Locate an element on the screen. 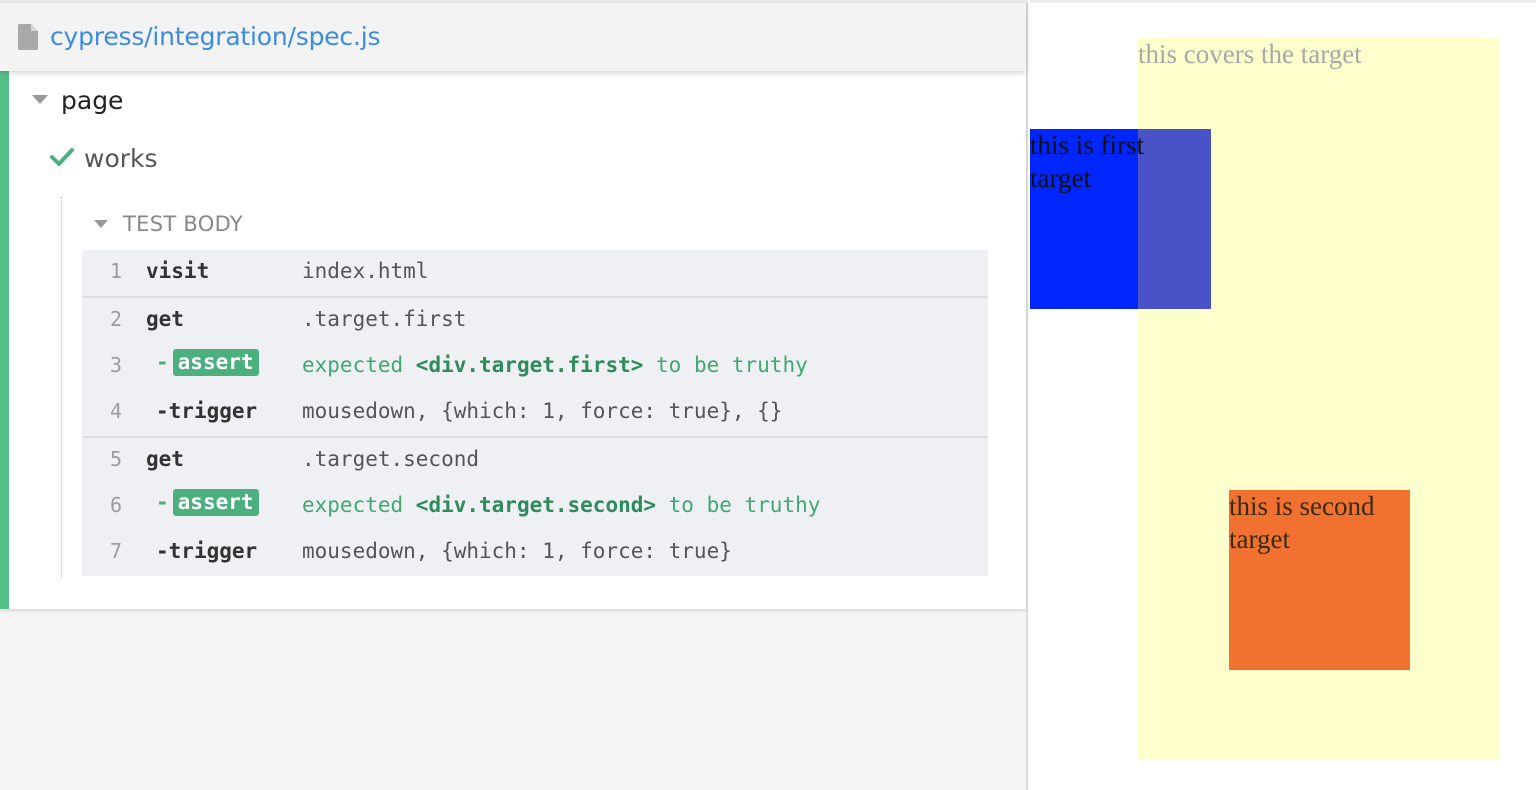 The width and height of the screenshot is (1536, 790). command-number: 5 is located at coordinates (115, 459).